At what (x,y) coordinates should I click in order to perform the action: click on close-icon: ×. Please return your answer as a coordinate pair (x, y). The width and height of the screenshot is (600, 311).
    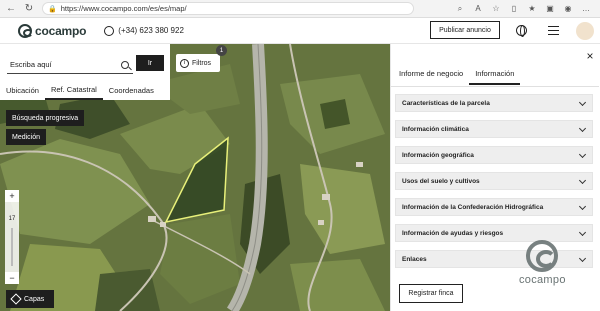
    Looking at the image, I should click on (590, 56).